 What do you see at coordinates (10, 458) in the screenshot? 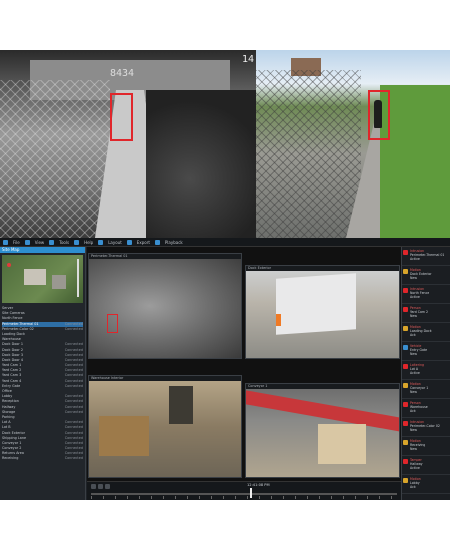
I see `tree-item-label: Receiving` at bounding box center [10, 458].